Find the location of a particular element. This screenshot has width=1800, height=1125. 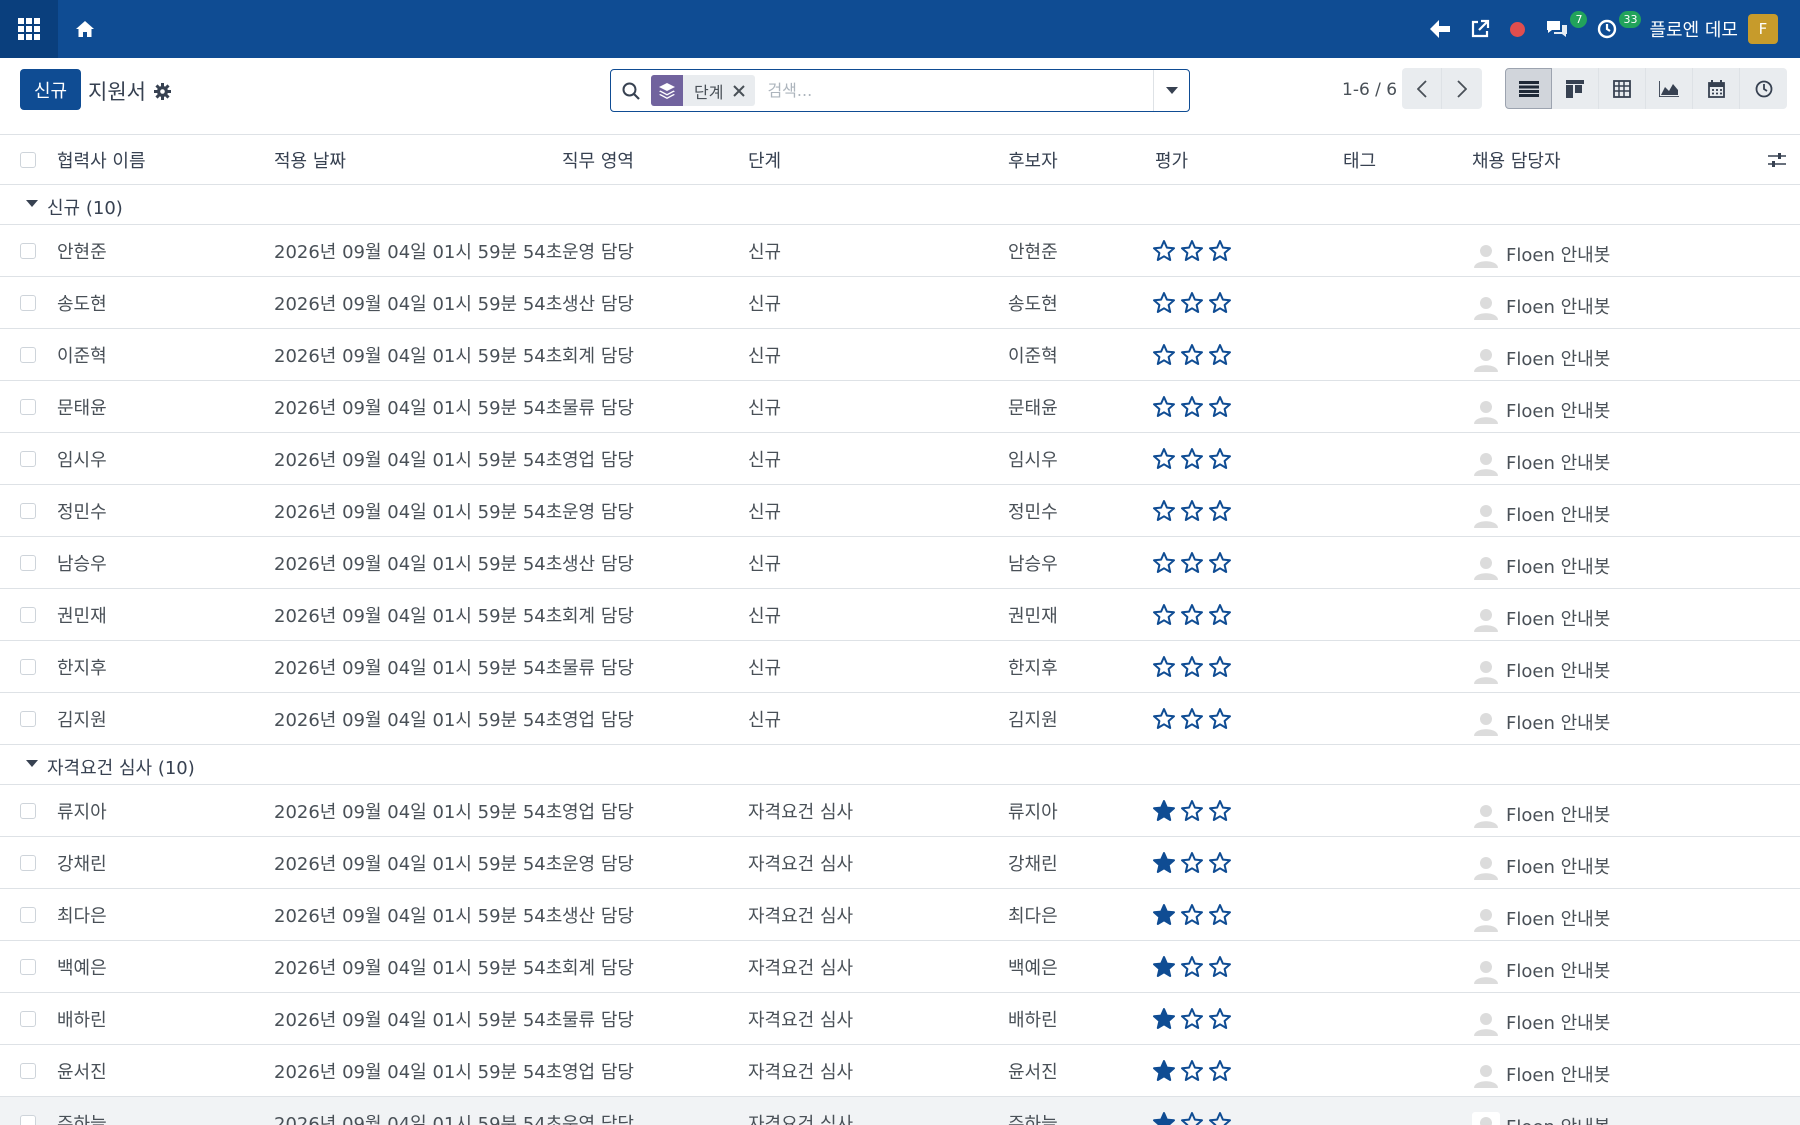

gear-icon is located at coordinates (162, 91).